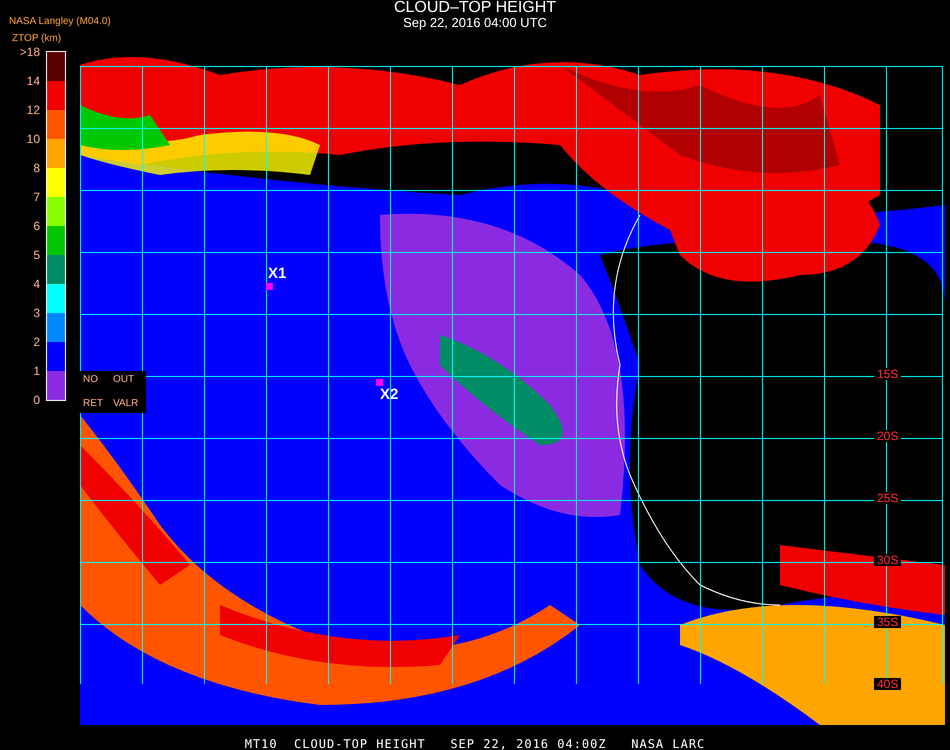  I want to click on latitude-label: 35S, so click(888, 622).